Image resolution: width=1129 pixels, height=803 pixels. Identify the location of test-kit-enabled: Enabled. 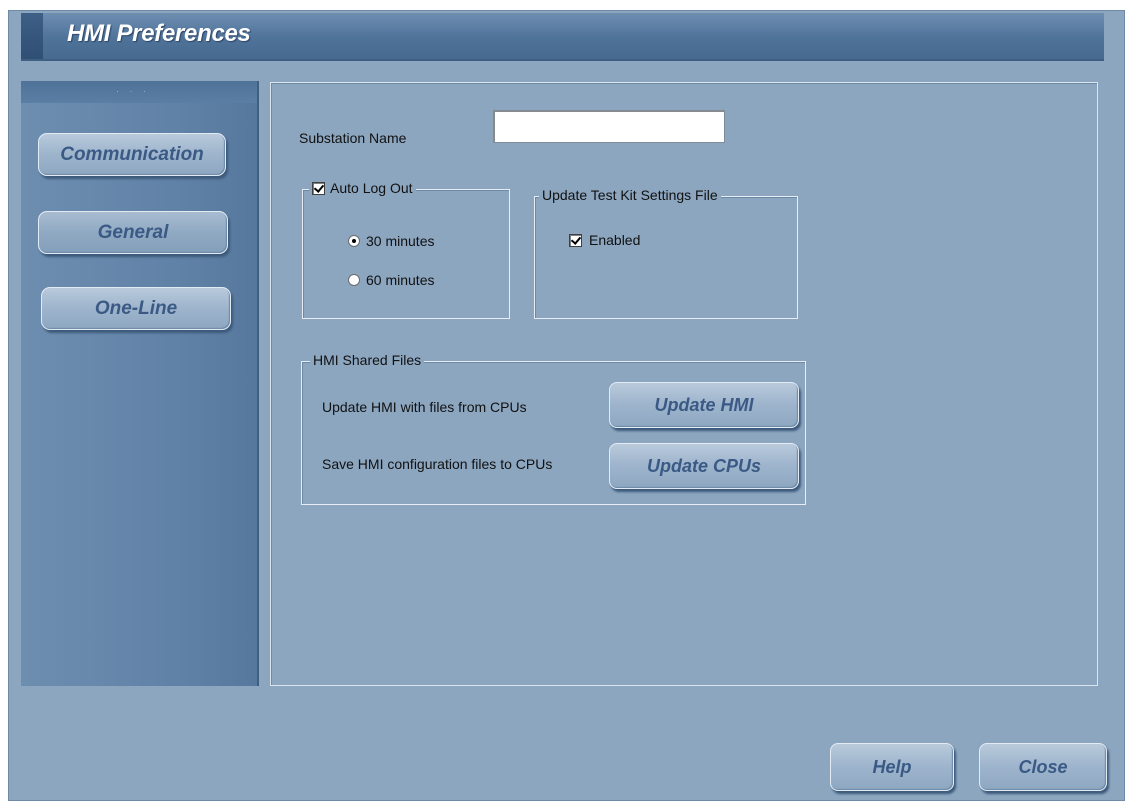
(604, 240).